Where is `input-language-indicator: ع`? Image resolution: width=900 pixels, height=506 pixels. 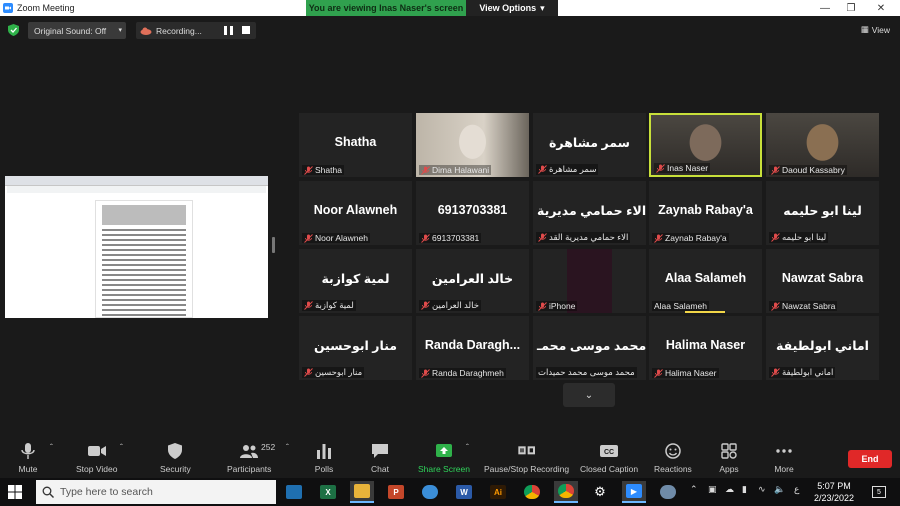
input-language-indicator: ع is located at coordinates (796, 489).